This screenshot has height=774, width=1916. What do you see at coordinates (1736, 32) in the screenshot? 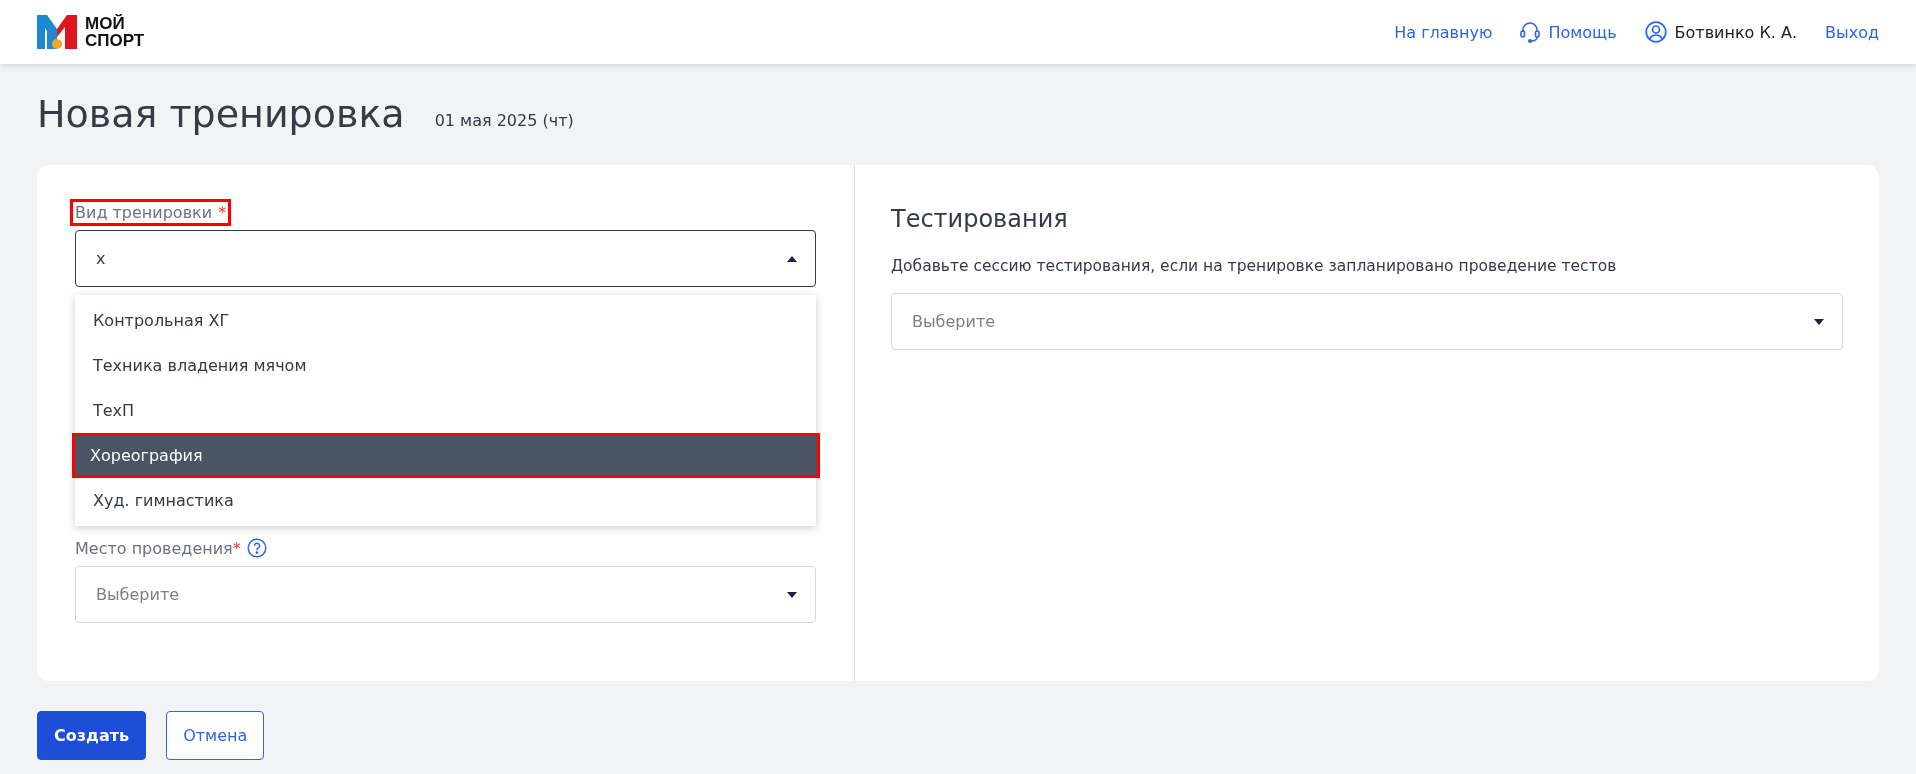
I see `user-name: Ботвинко К. А.` at bounding box center [1736, 32].